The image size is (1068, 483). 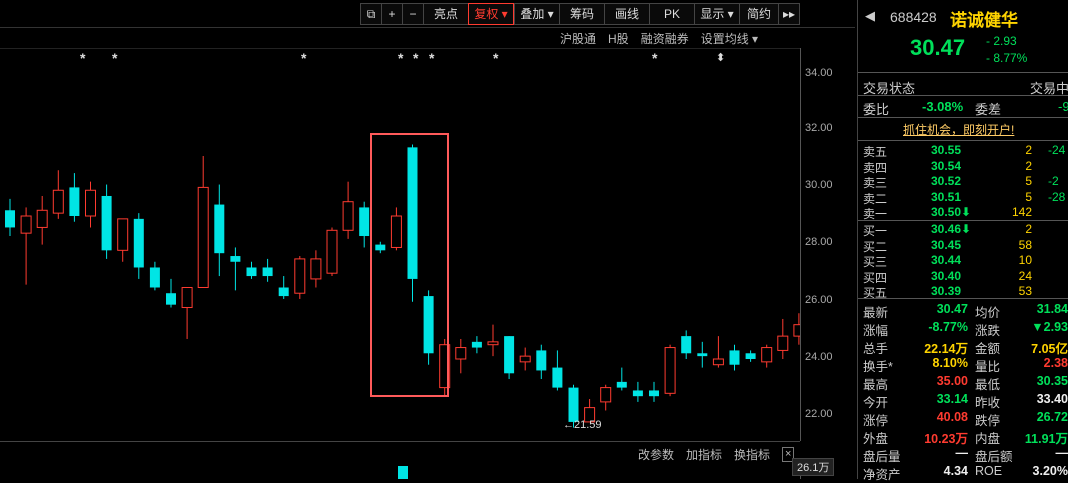 What do you see at coordinates (789, 14) in the screenshot?
I see `expand-icon: ▸▸` at bounding box center [789, 14].